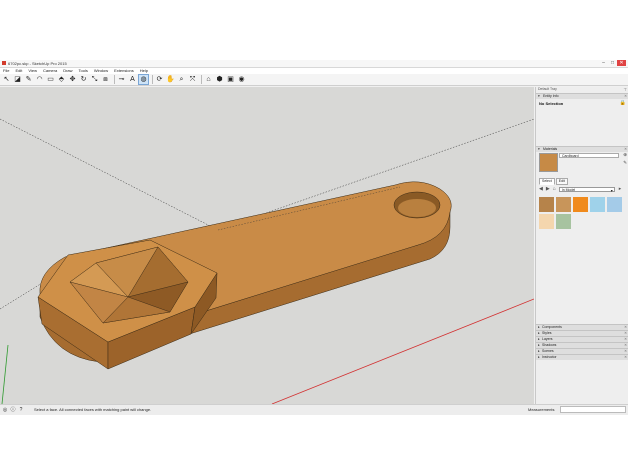  I want to click on entity-info-label: Entity Info, so click(550, 96).